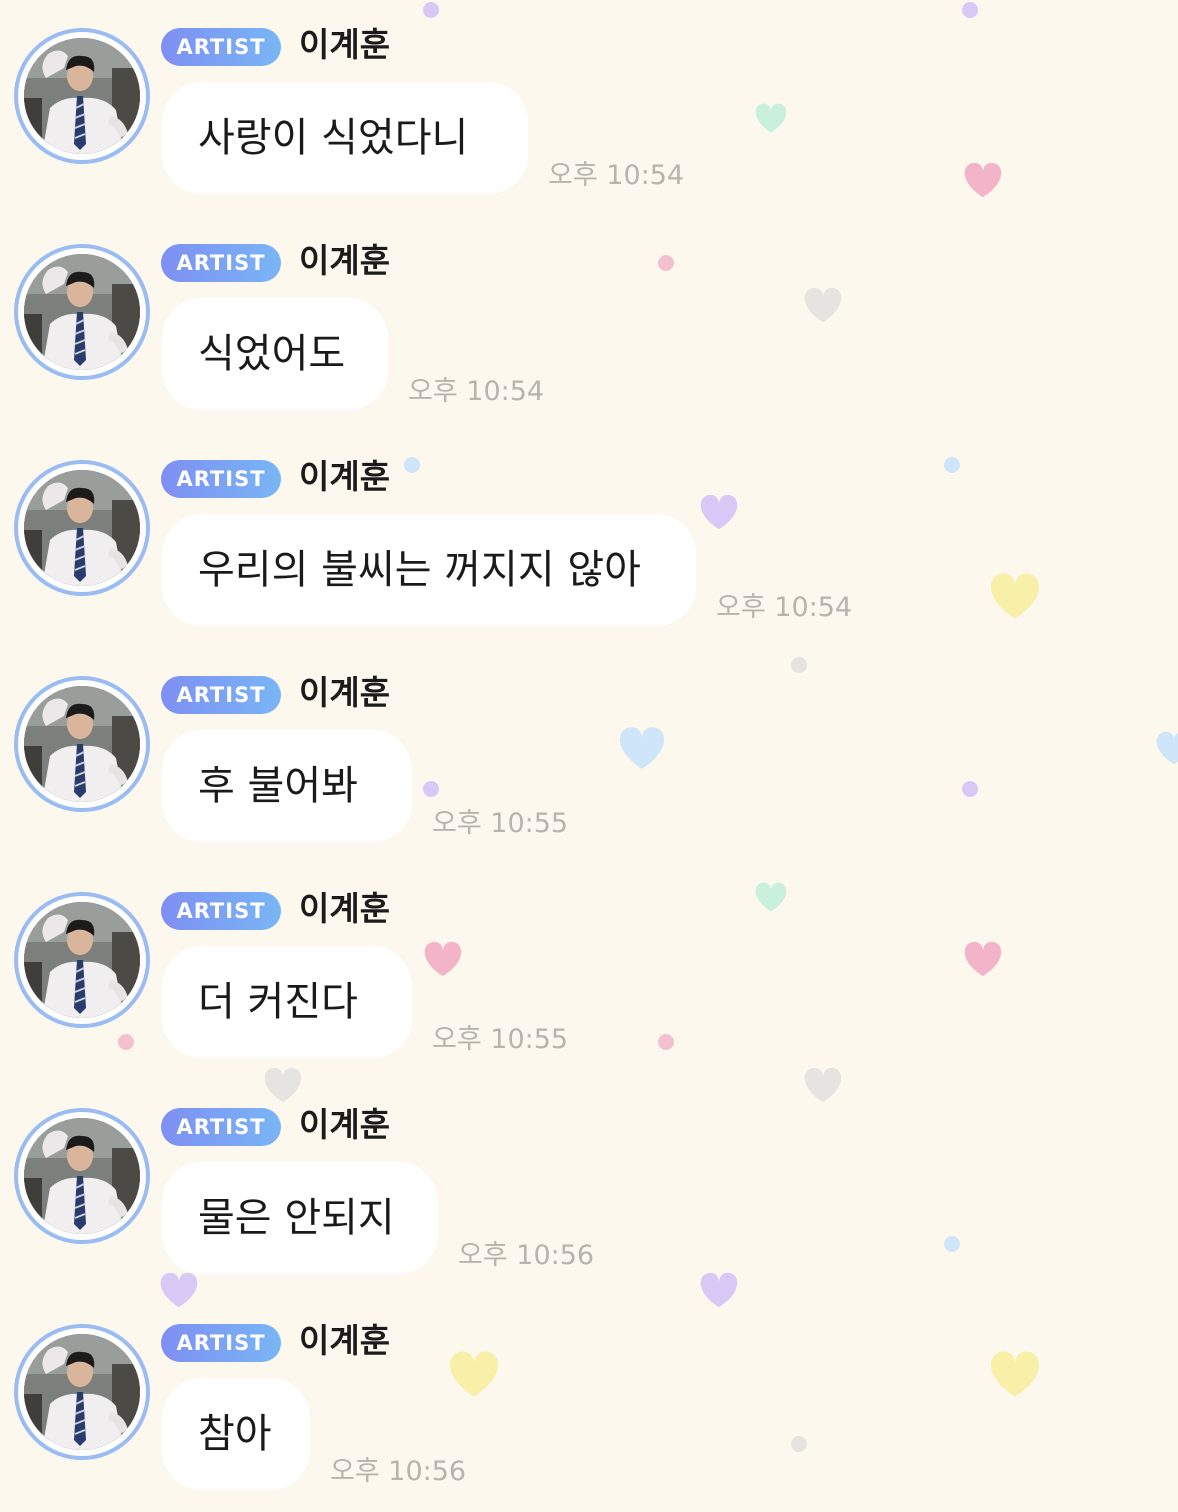 This screenshot has height=1512, width=1178. Describe the element at coordinates (589, 1404) in the screenshot. I see `chat-message: ARTIST 이계훈 참아 오후 10:56` at that location.